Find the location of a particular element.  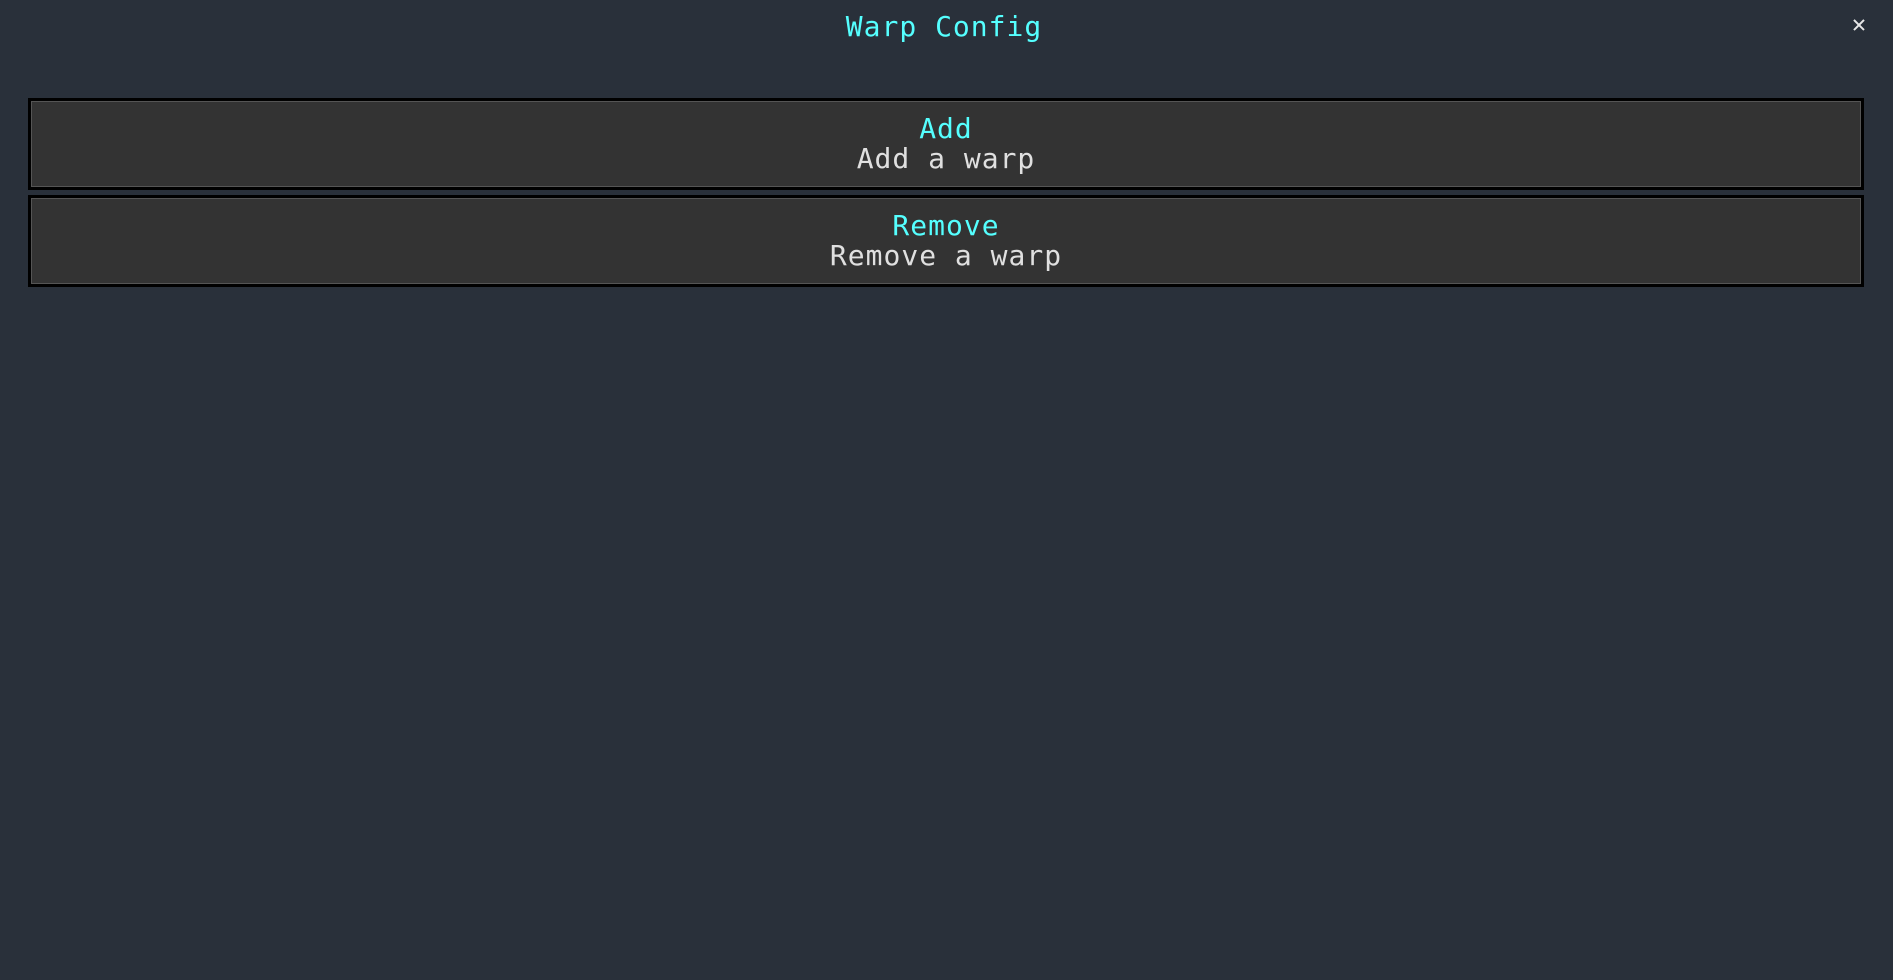

add-button: Add Add a warp is located at coordinates (946, 144).